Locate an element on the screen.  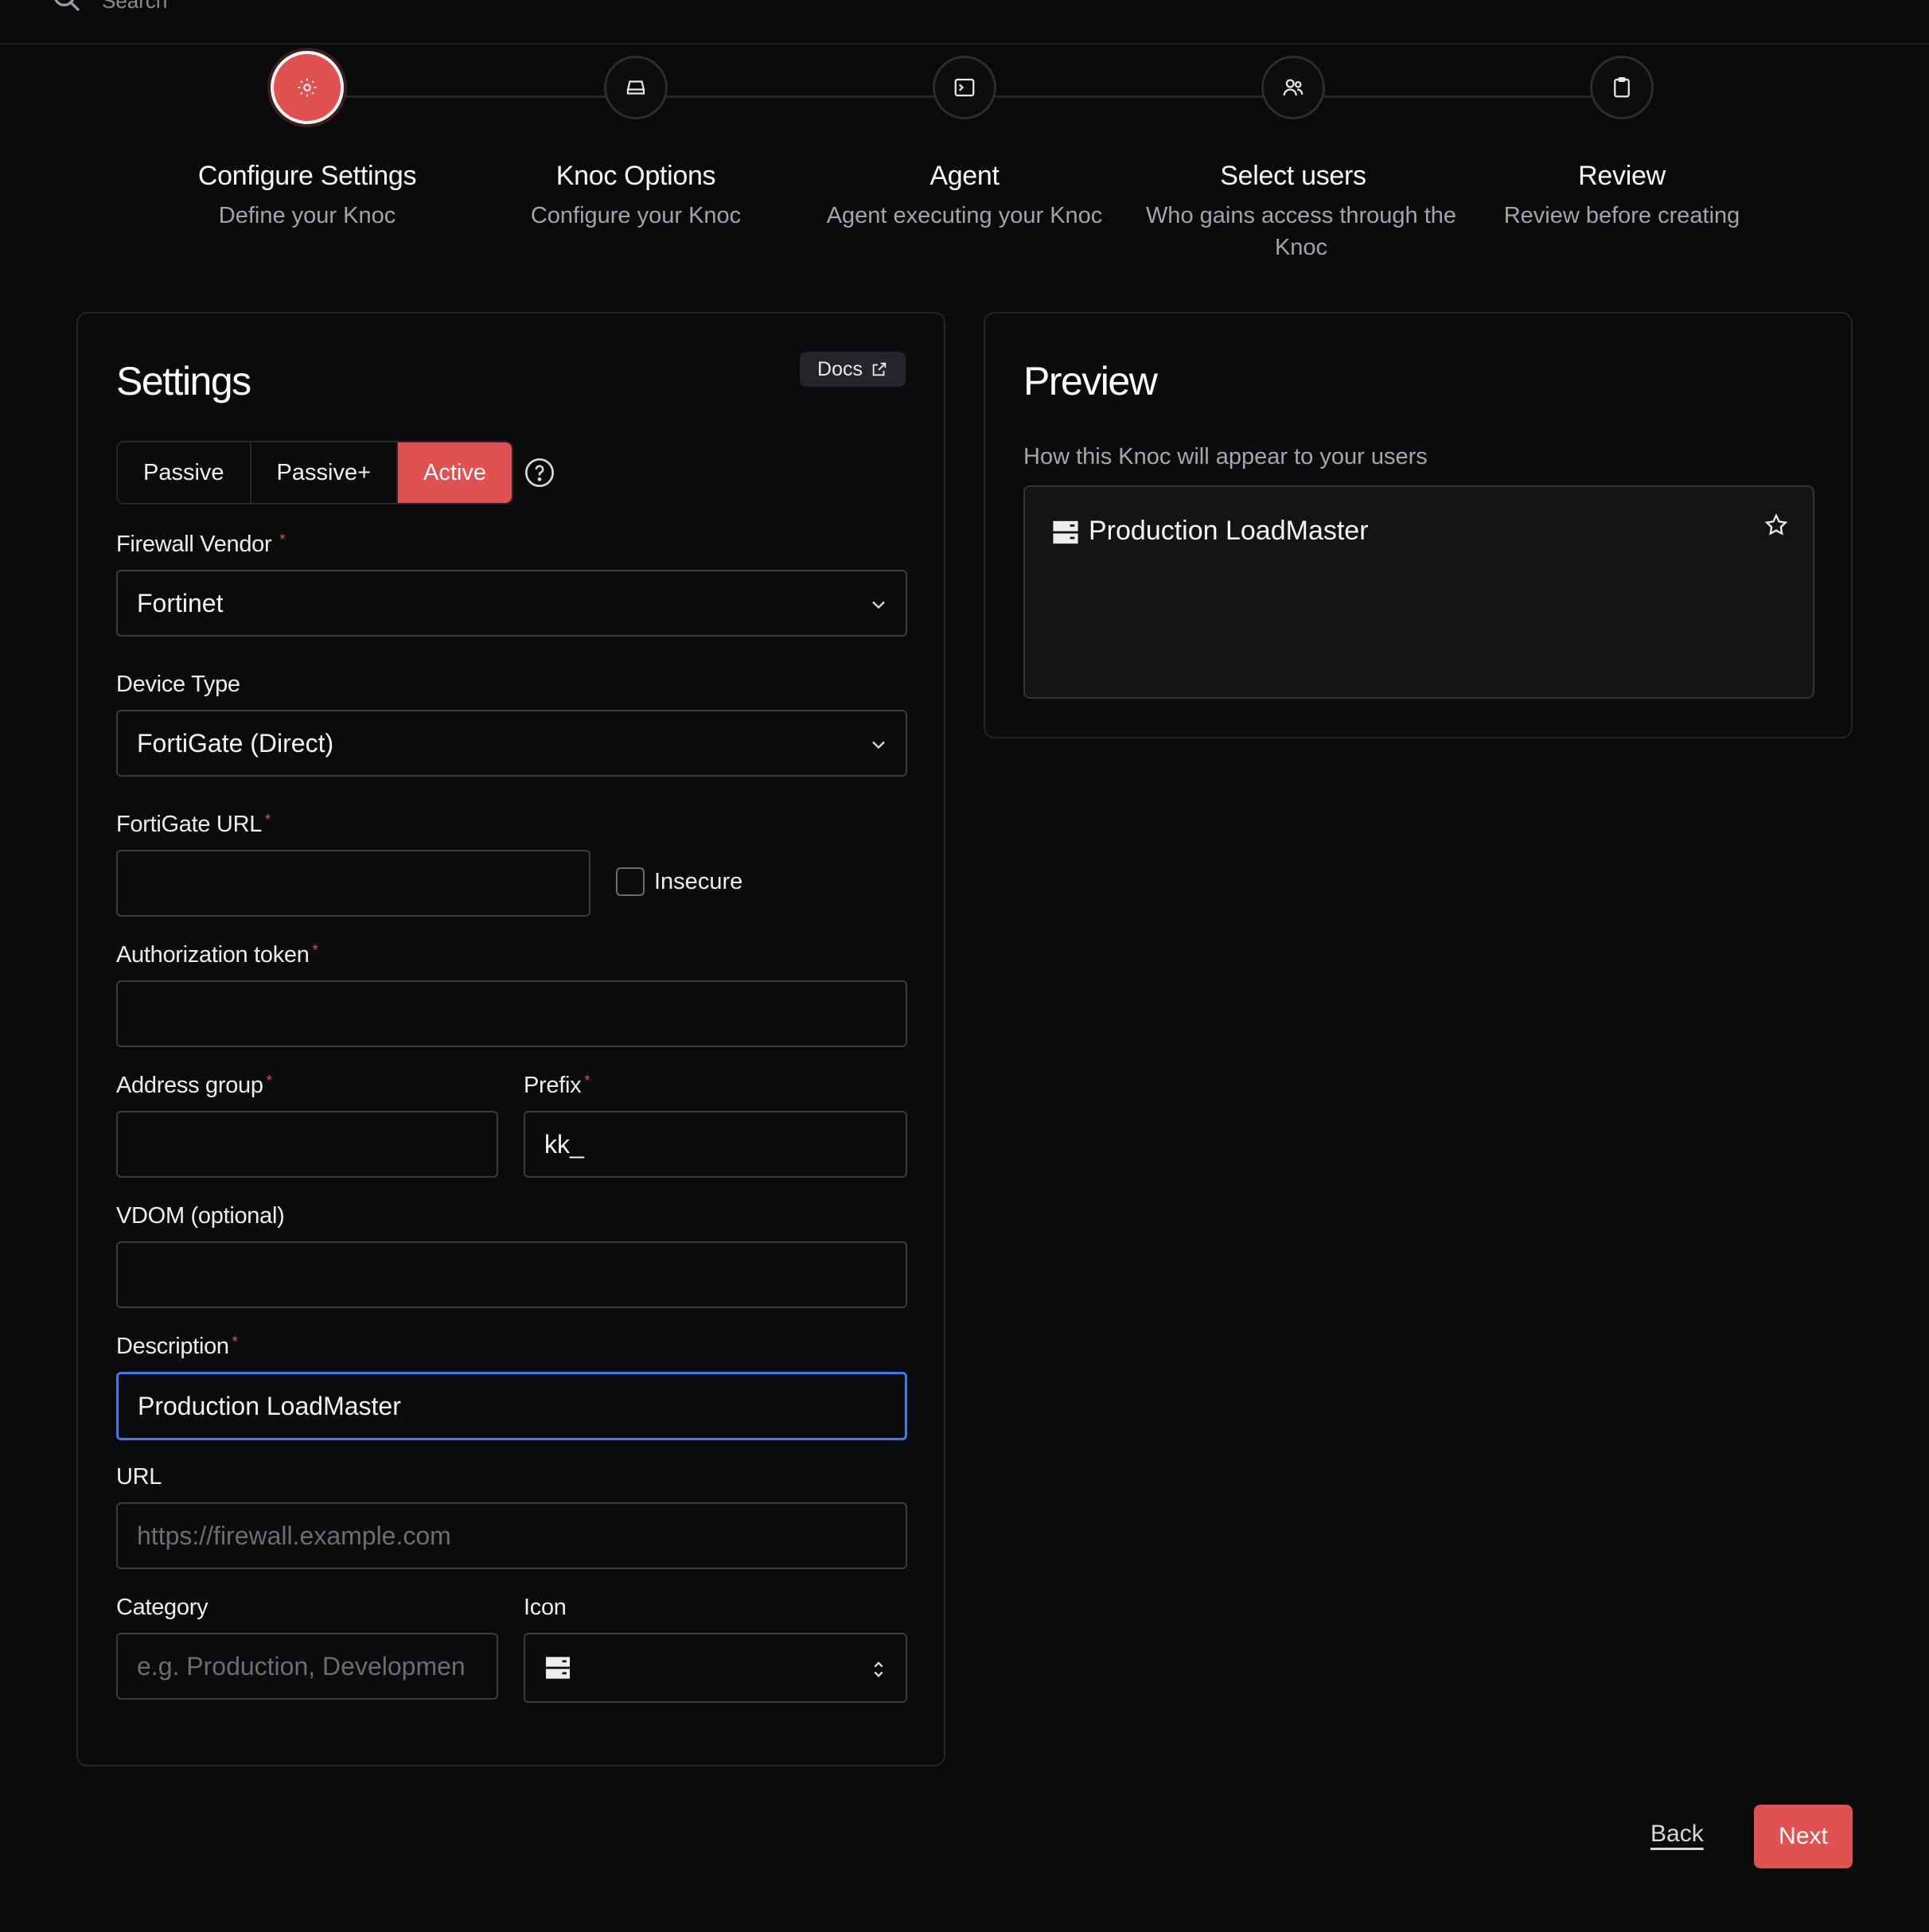
device-type-select: FortiGate (Direct) is located at coordinates (511, 743).